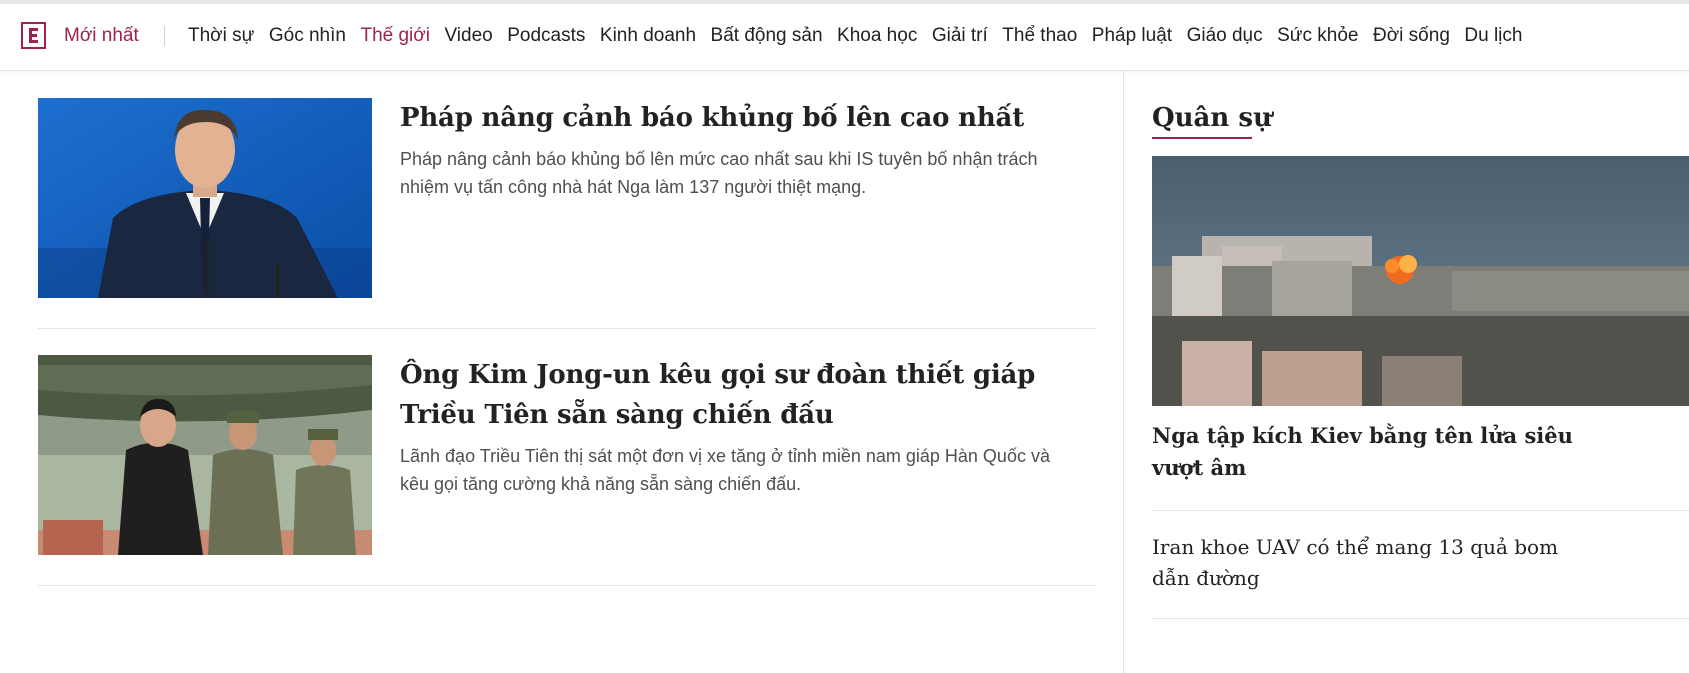 This screenshot has width=1689, height=673. Describe the element at coordinates (1202, 138) in the screenshot. I see `sidebar-heading-underline` at that location.